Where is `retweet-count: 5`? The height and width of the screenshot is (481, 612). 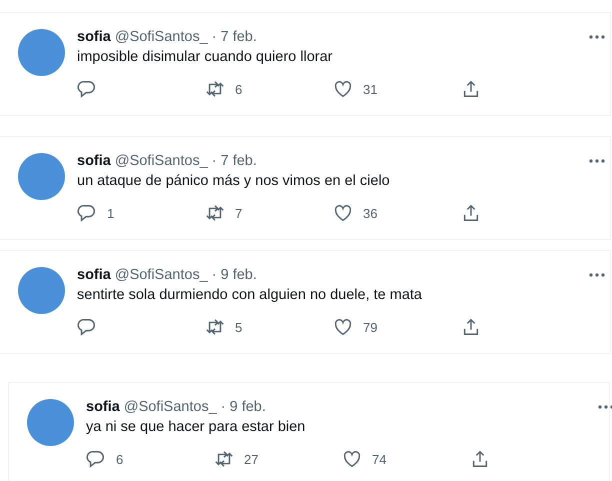 retweet-count: 5 is located at coordinates (238, 327).